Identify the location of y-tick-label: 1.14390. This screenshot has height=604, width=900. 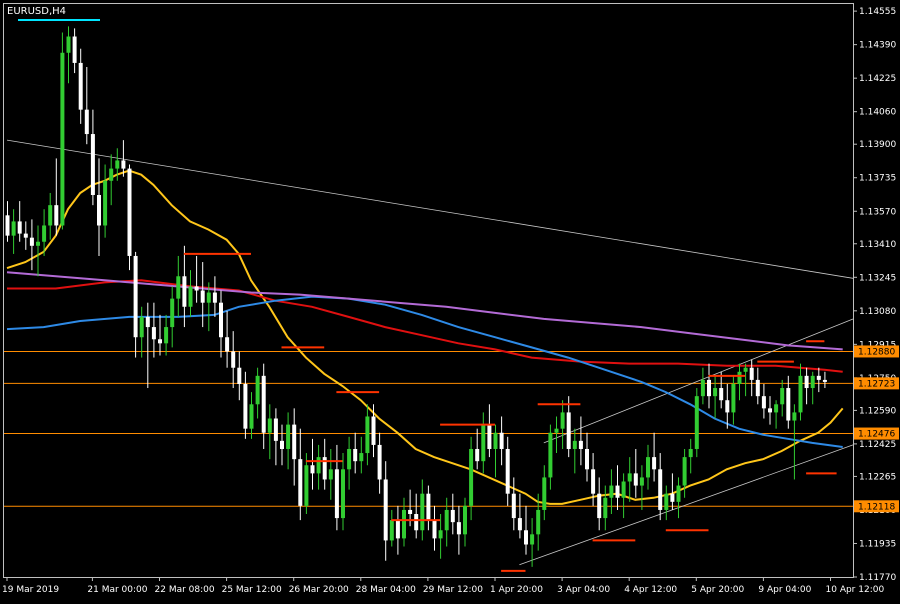
(877, 46).